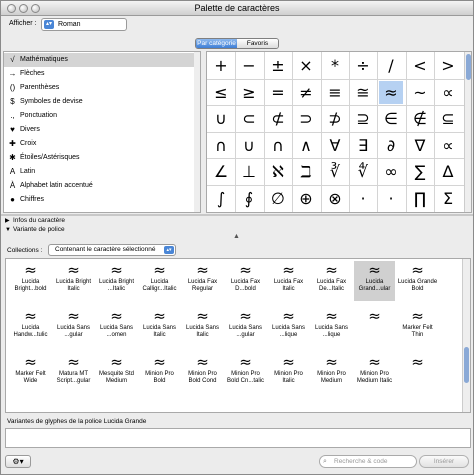 The height and width of the screenshot is (475, 474). What do you see at coordinates (249, 198) in the screenshot?
I see `character-cell: ∮` at bounding box center [249, 198].